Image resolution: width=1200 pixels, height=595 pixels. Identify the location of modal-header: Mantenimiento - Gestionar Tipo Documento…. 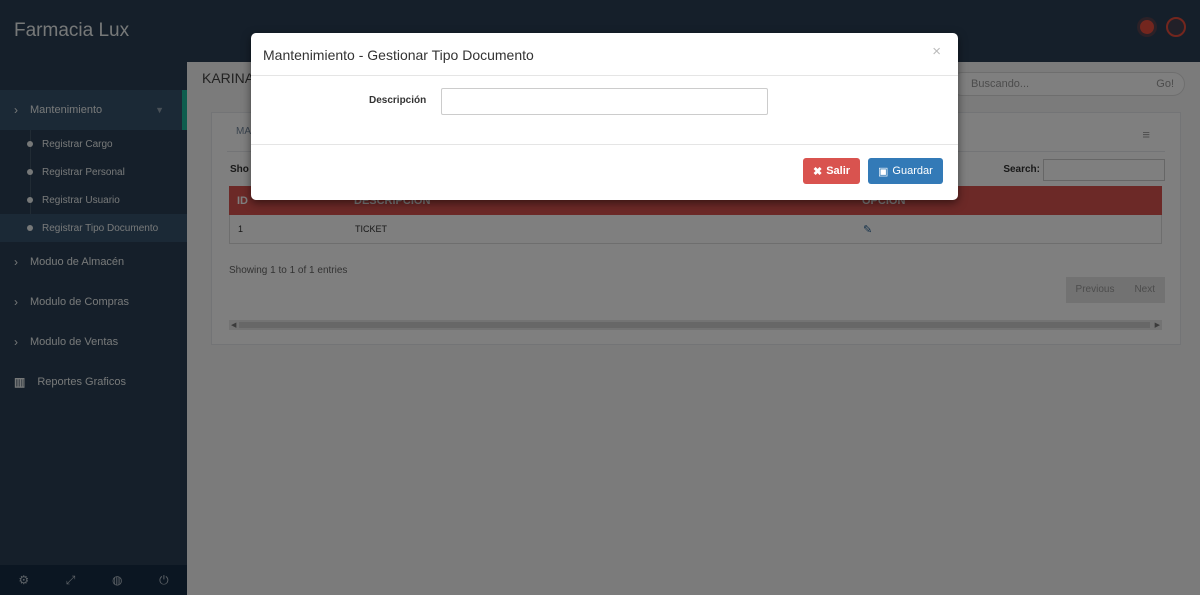
(604, 54).